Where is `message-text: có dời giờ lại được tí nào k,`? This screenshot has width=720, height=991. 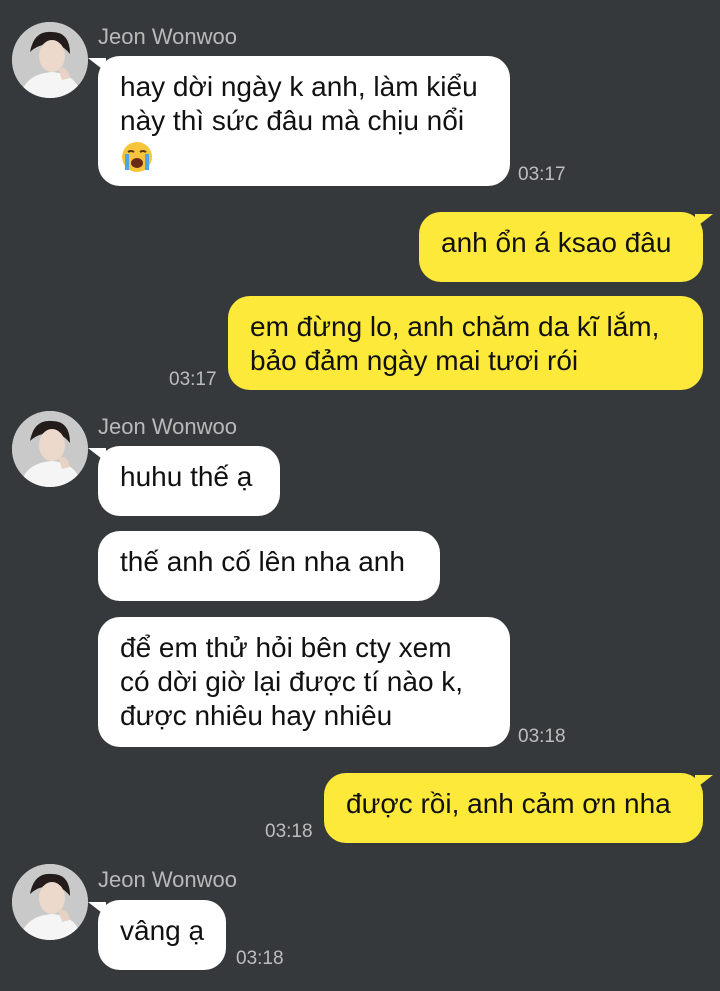 message-text: có dời giờ lại được tí nào k, is located at coordinates (292, 681).